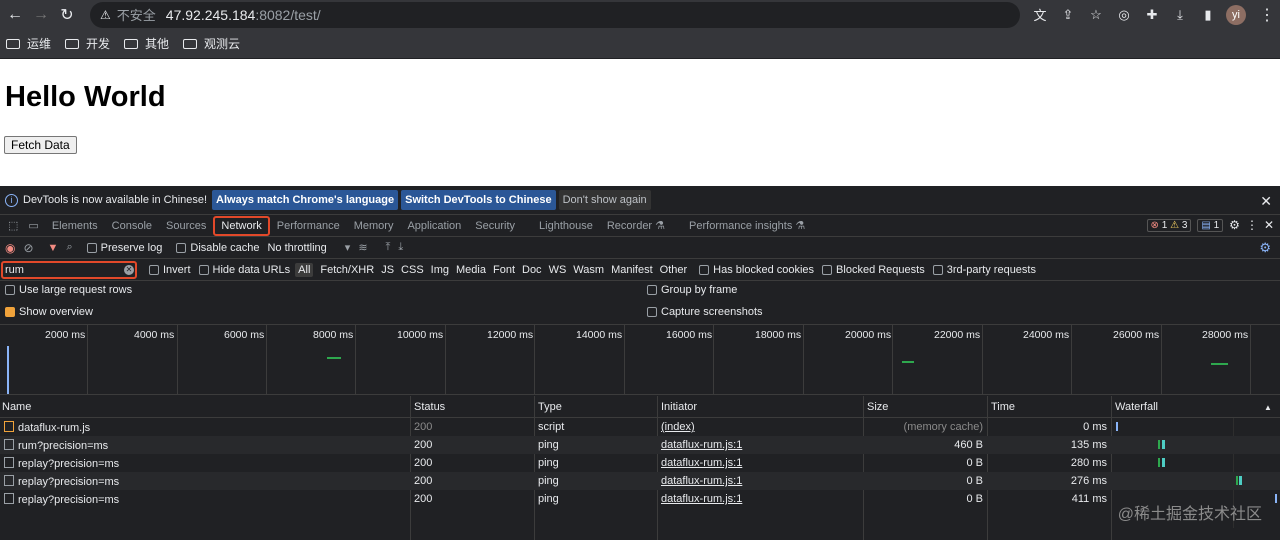  What do you see at coordinates (28, 248) in the screenshot?
I see `clear-icon: ⊘` at bounding box center [28, 248].